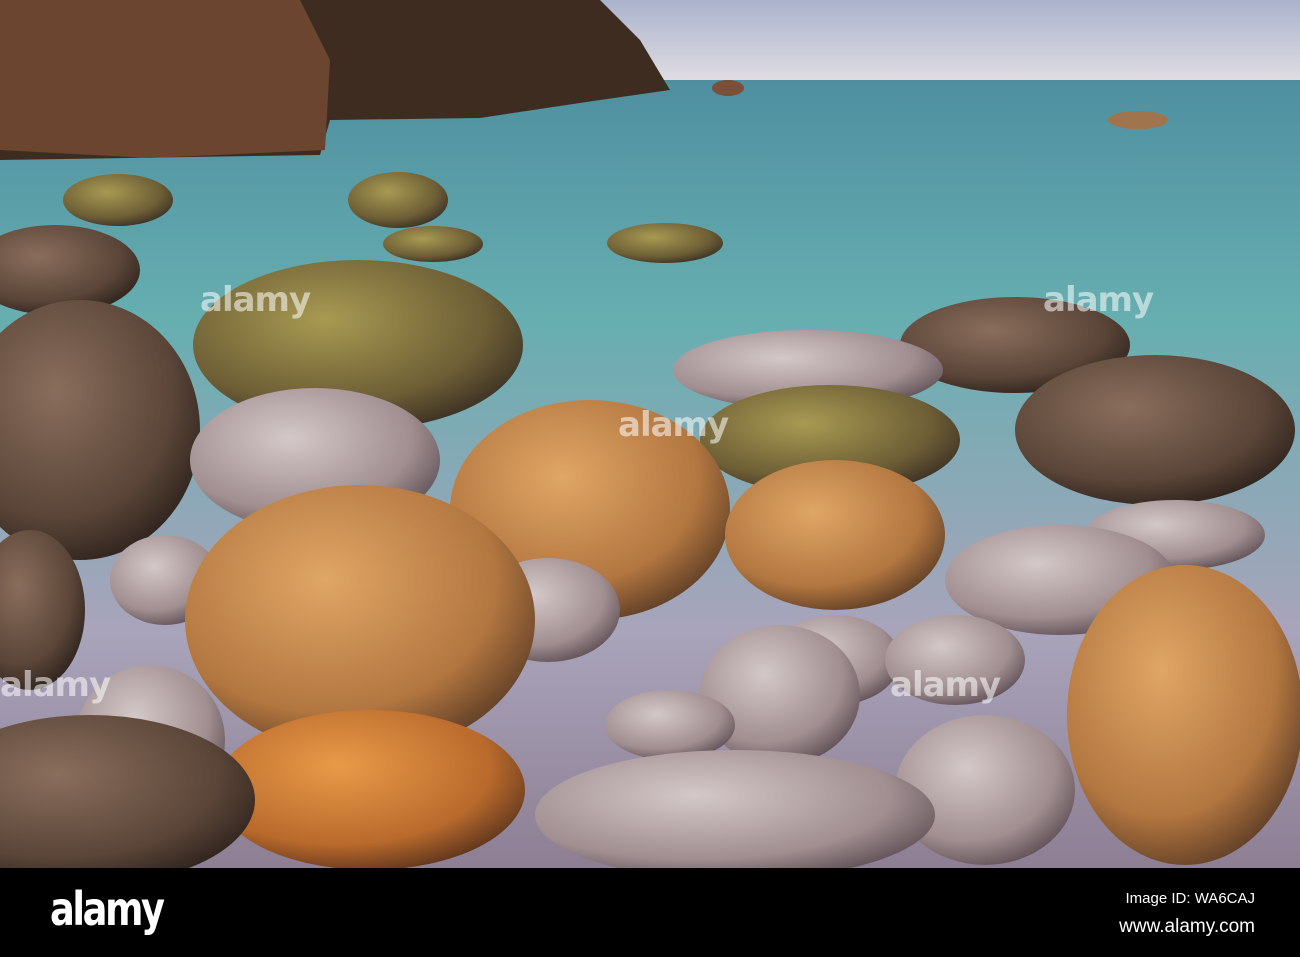 This screenshot has height=957, width=1300. I want to click on image-id: Image ID: WA6CAJ, so click(1190, 898).